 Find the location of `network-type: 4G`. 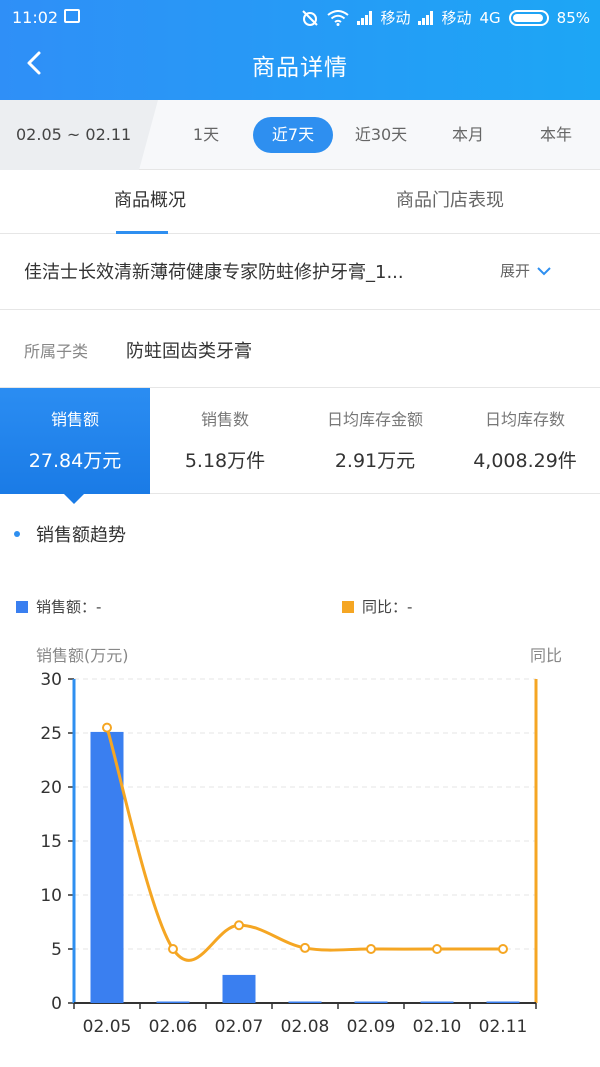

network-type: 4G is located at coordinates (490, 17).